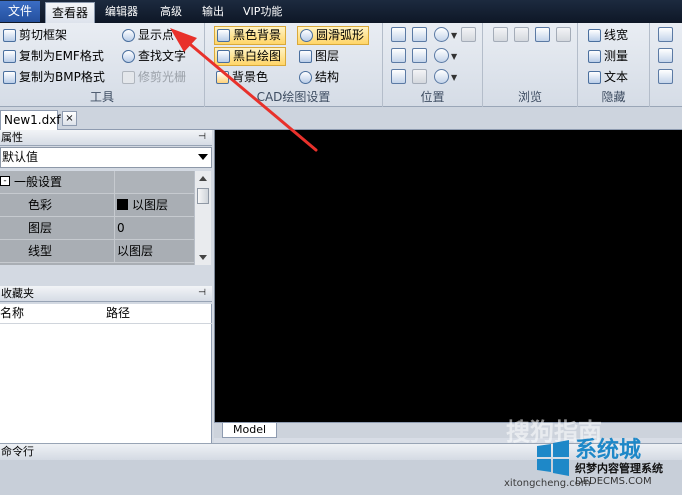 Image resolution: width=682 pixels, height=495 pixels. I want to click on refresh-icon, so click(542, 34).